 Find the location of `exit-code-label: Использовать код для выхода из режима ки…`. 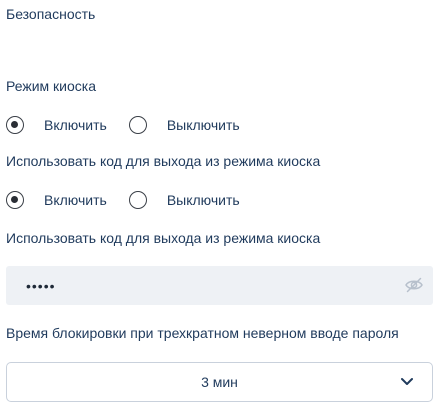

exit-code-label: Использовать код для выхода из режима ки… is located at coordinates (163, 161).